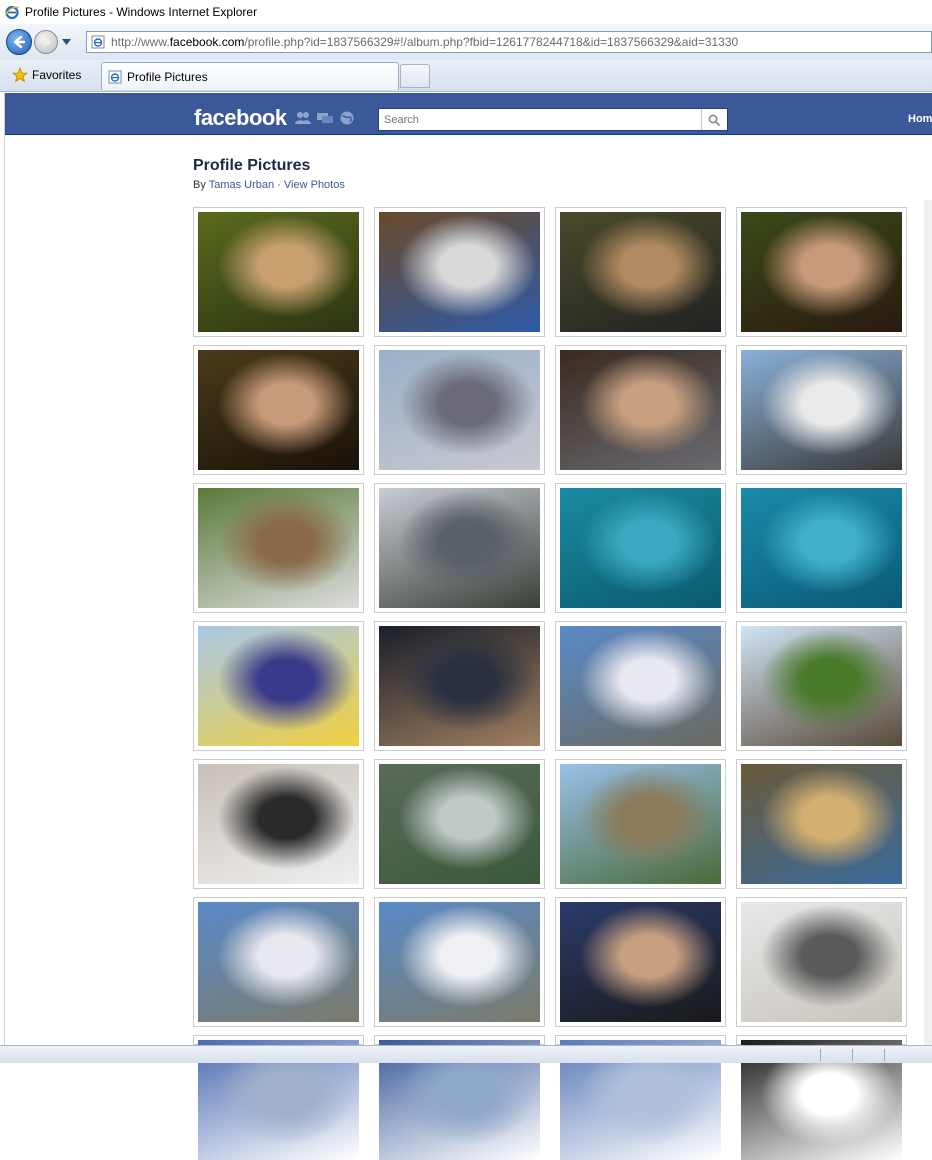 This screenshot has height=1160, width=932. What do you see at coordinates (2, 569) in the screenshot?
I see `viewport-edge` at bounding box center [2, 569].